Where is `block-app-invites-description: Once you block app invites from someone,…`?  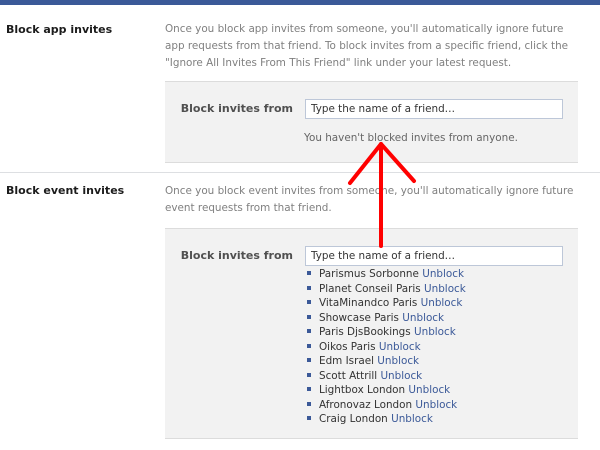
block-app-invites-description: Once you block app invites from someone,… is located at coordinates (367, 46).